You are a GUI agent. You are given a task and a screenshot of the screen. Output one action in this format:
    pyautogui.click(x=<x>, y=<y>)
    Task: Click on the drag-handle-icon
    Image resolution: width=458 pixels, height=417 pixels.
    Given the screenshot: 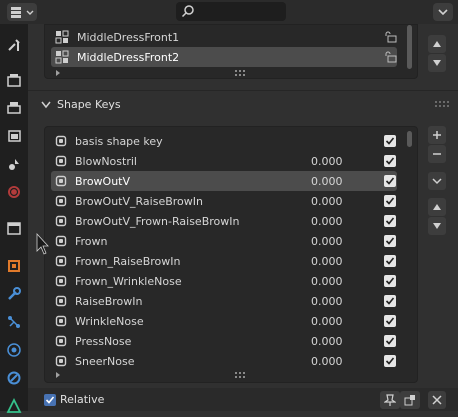 What is the action you would take?
    pyautogui.click(x=442, y=104)
    